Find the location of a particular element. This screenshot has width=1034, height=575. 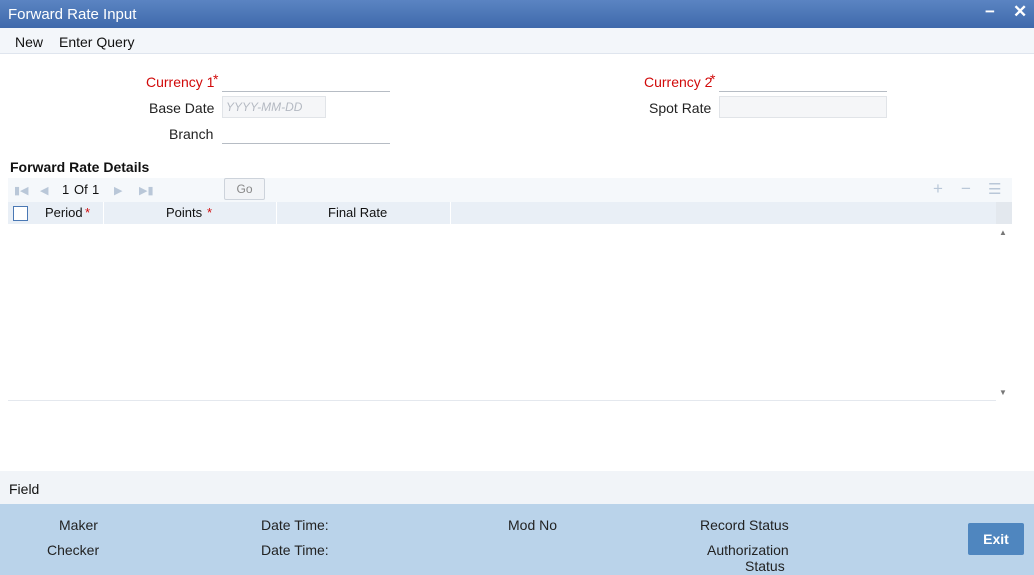

forward-rate-details-title: Forward Rate Details is located at coordinates (80, 167).